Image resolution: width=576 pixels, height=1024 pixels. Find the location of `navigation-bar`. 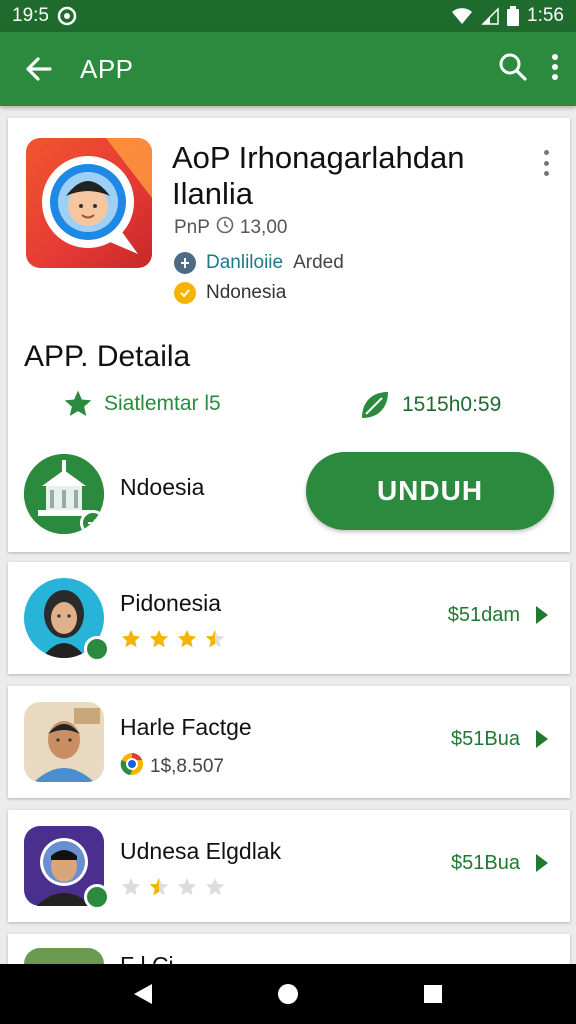

navigation-bar is located at coordinates (288, 994).